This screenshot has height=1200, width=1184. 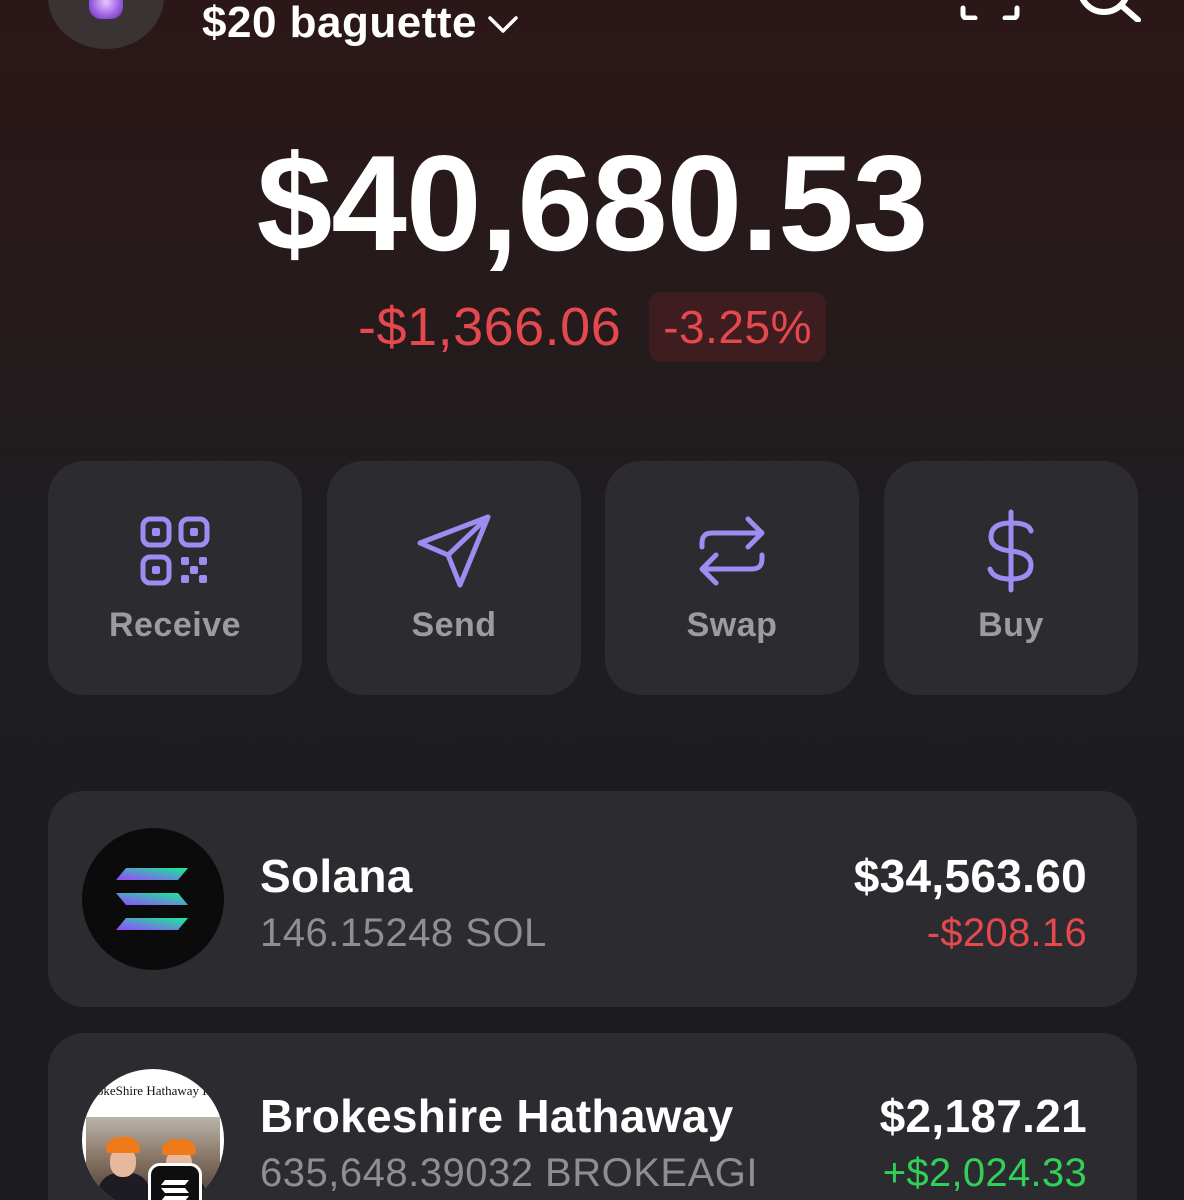 What do you see at coordinates (153, 899) in the screenshot?
I see `solana-icon` at bounding box center [153, 899].